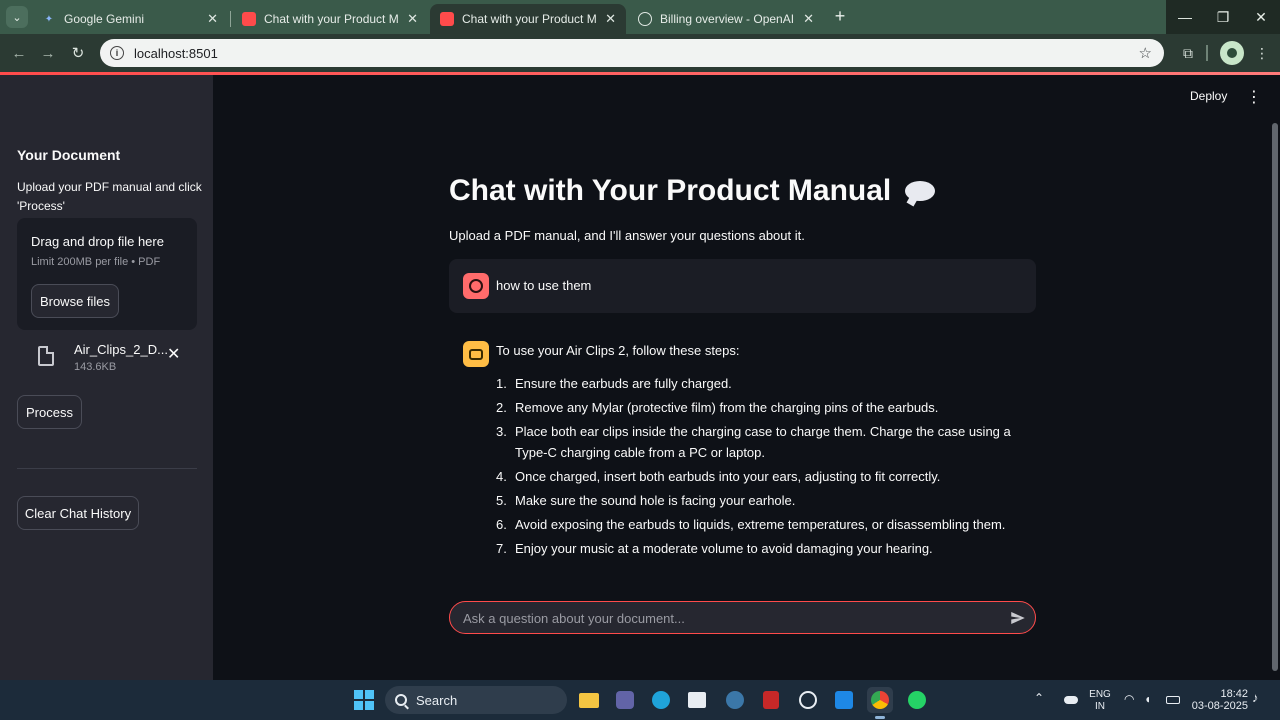  What do you see at coordinates (1255, 697) in the screenshot?
I see `notification-bell-icon: ♪` at bounding box center [1255, 697].